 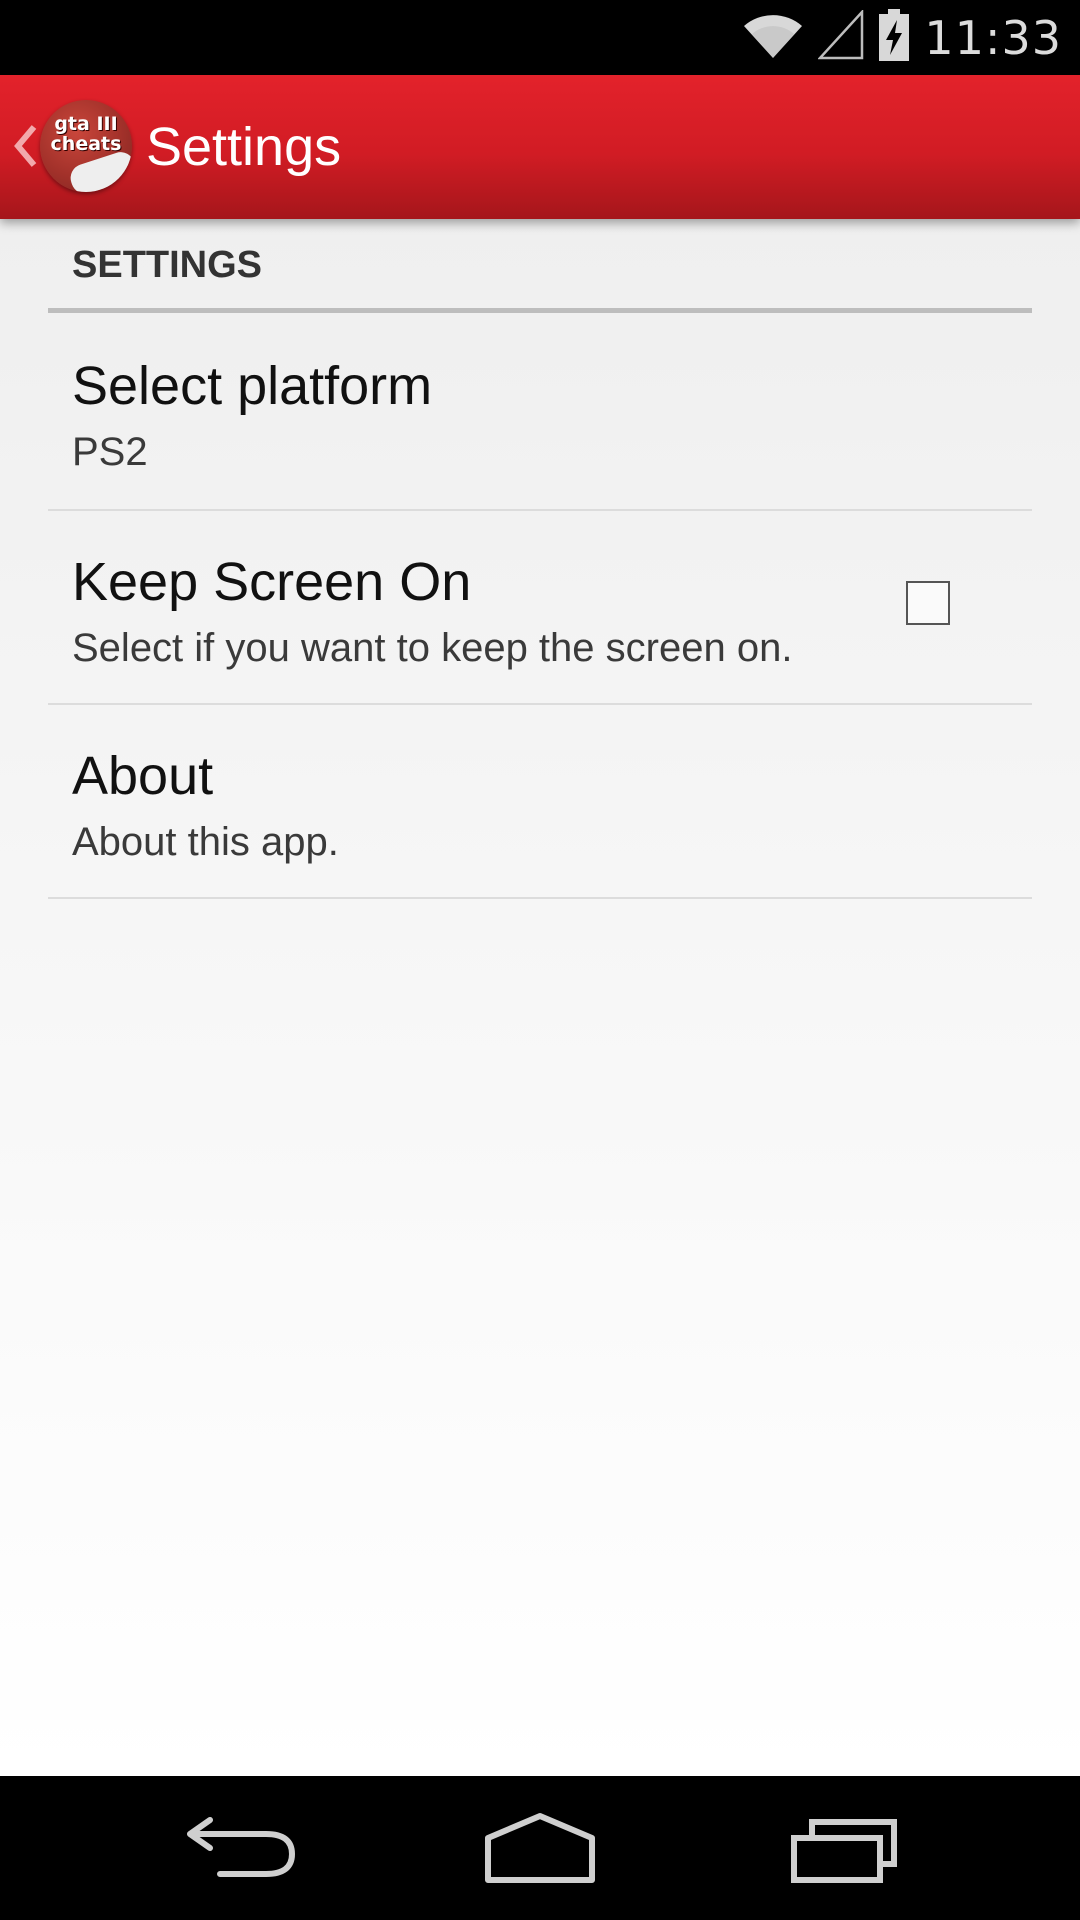 What do you see at coordinates (25, 146) in the screenshot?
I see `back-chevron-icon` at bounding box center [25, 146].